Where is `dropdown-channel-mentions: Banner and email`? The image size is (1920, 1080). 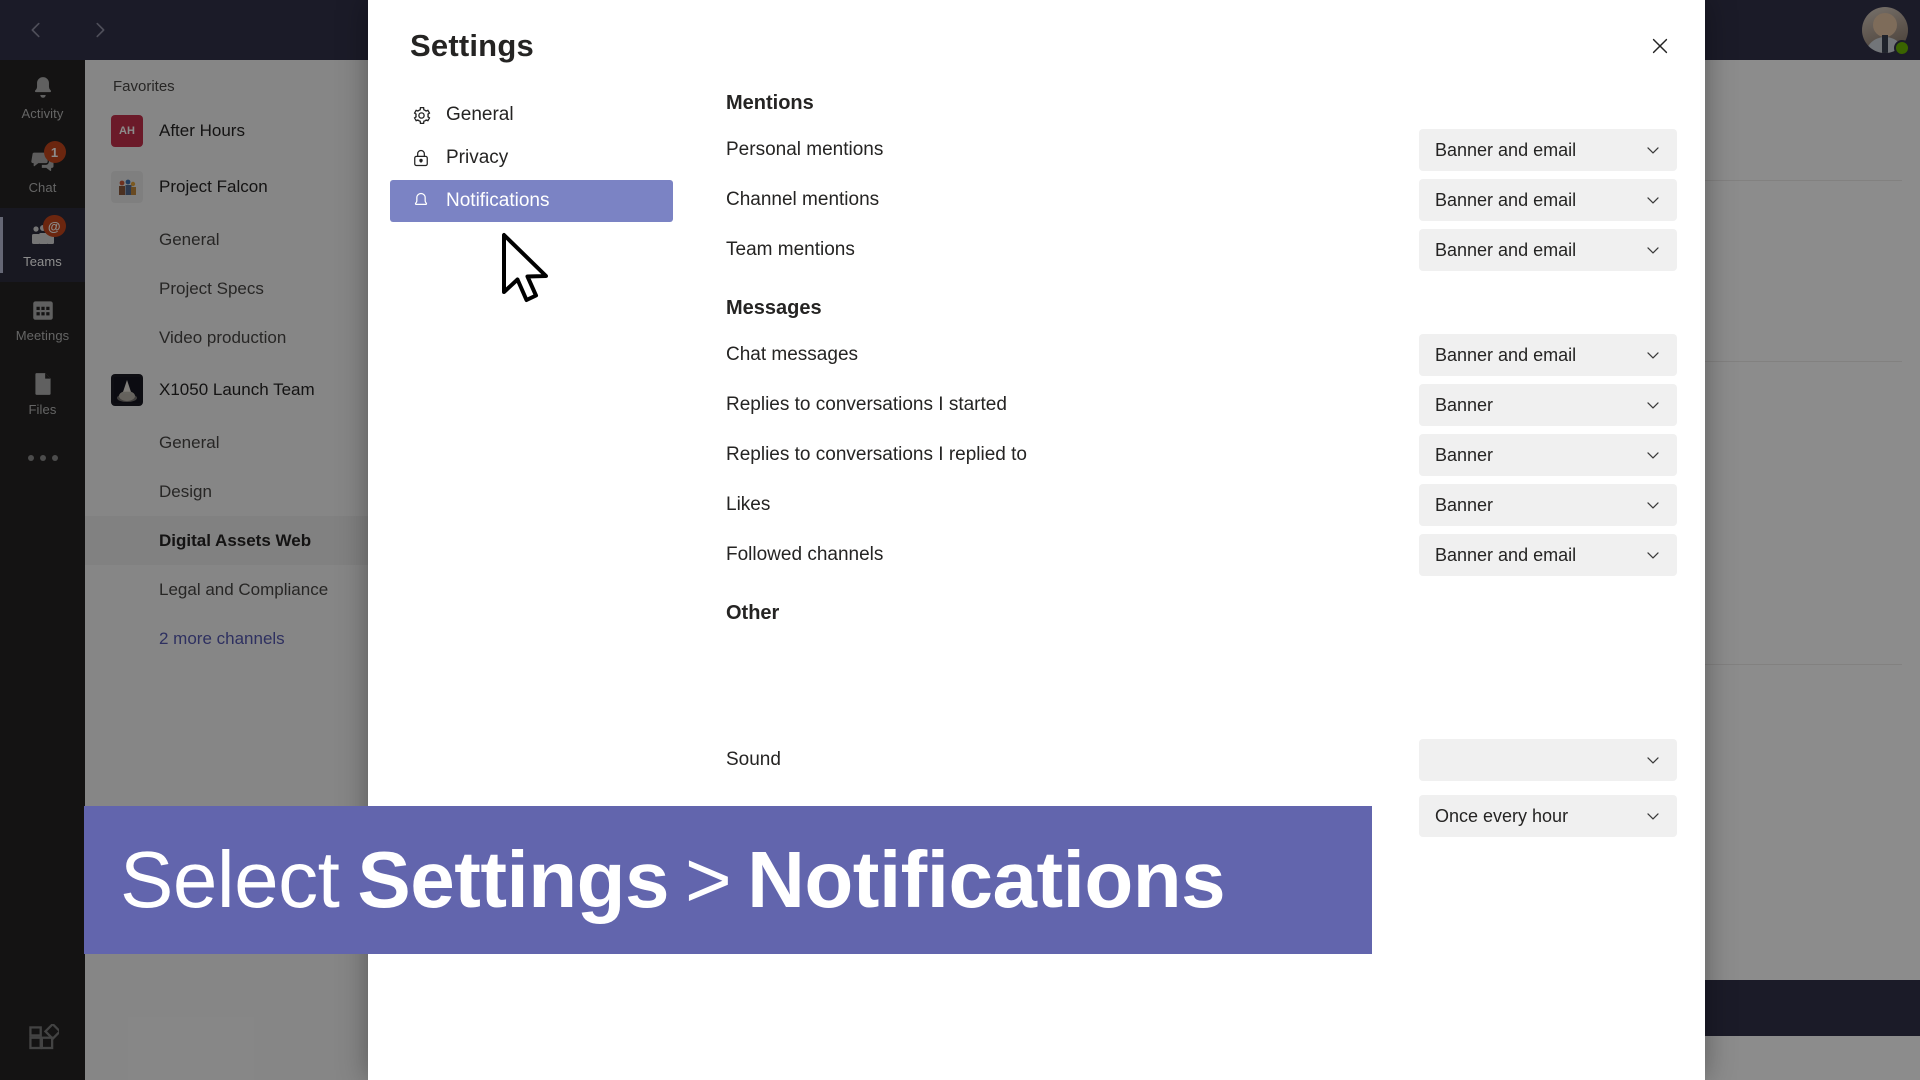
dropdown-channel-mentions: Banner and email is located at coordinates (1548, 200).